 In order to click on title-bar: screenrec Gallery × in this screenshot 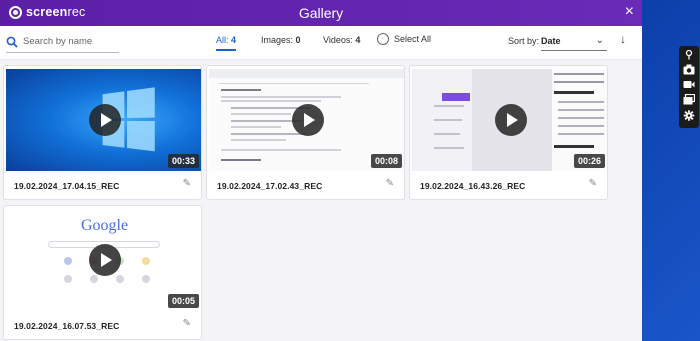, I will do `click(321, 13)`.